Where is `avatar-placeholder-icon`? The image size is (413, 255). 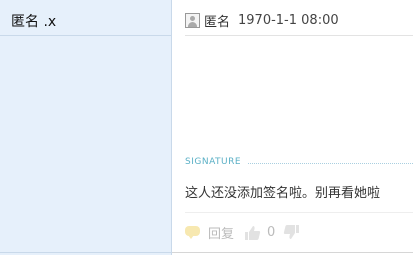
avatar-placeholder-icon is located at coordinates (192, 20).